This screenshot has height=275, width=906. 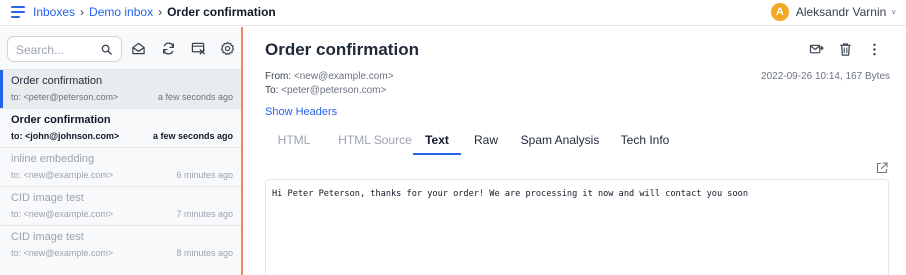 I want to click on refresh-icon, so click(x=168, y=48).